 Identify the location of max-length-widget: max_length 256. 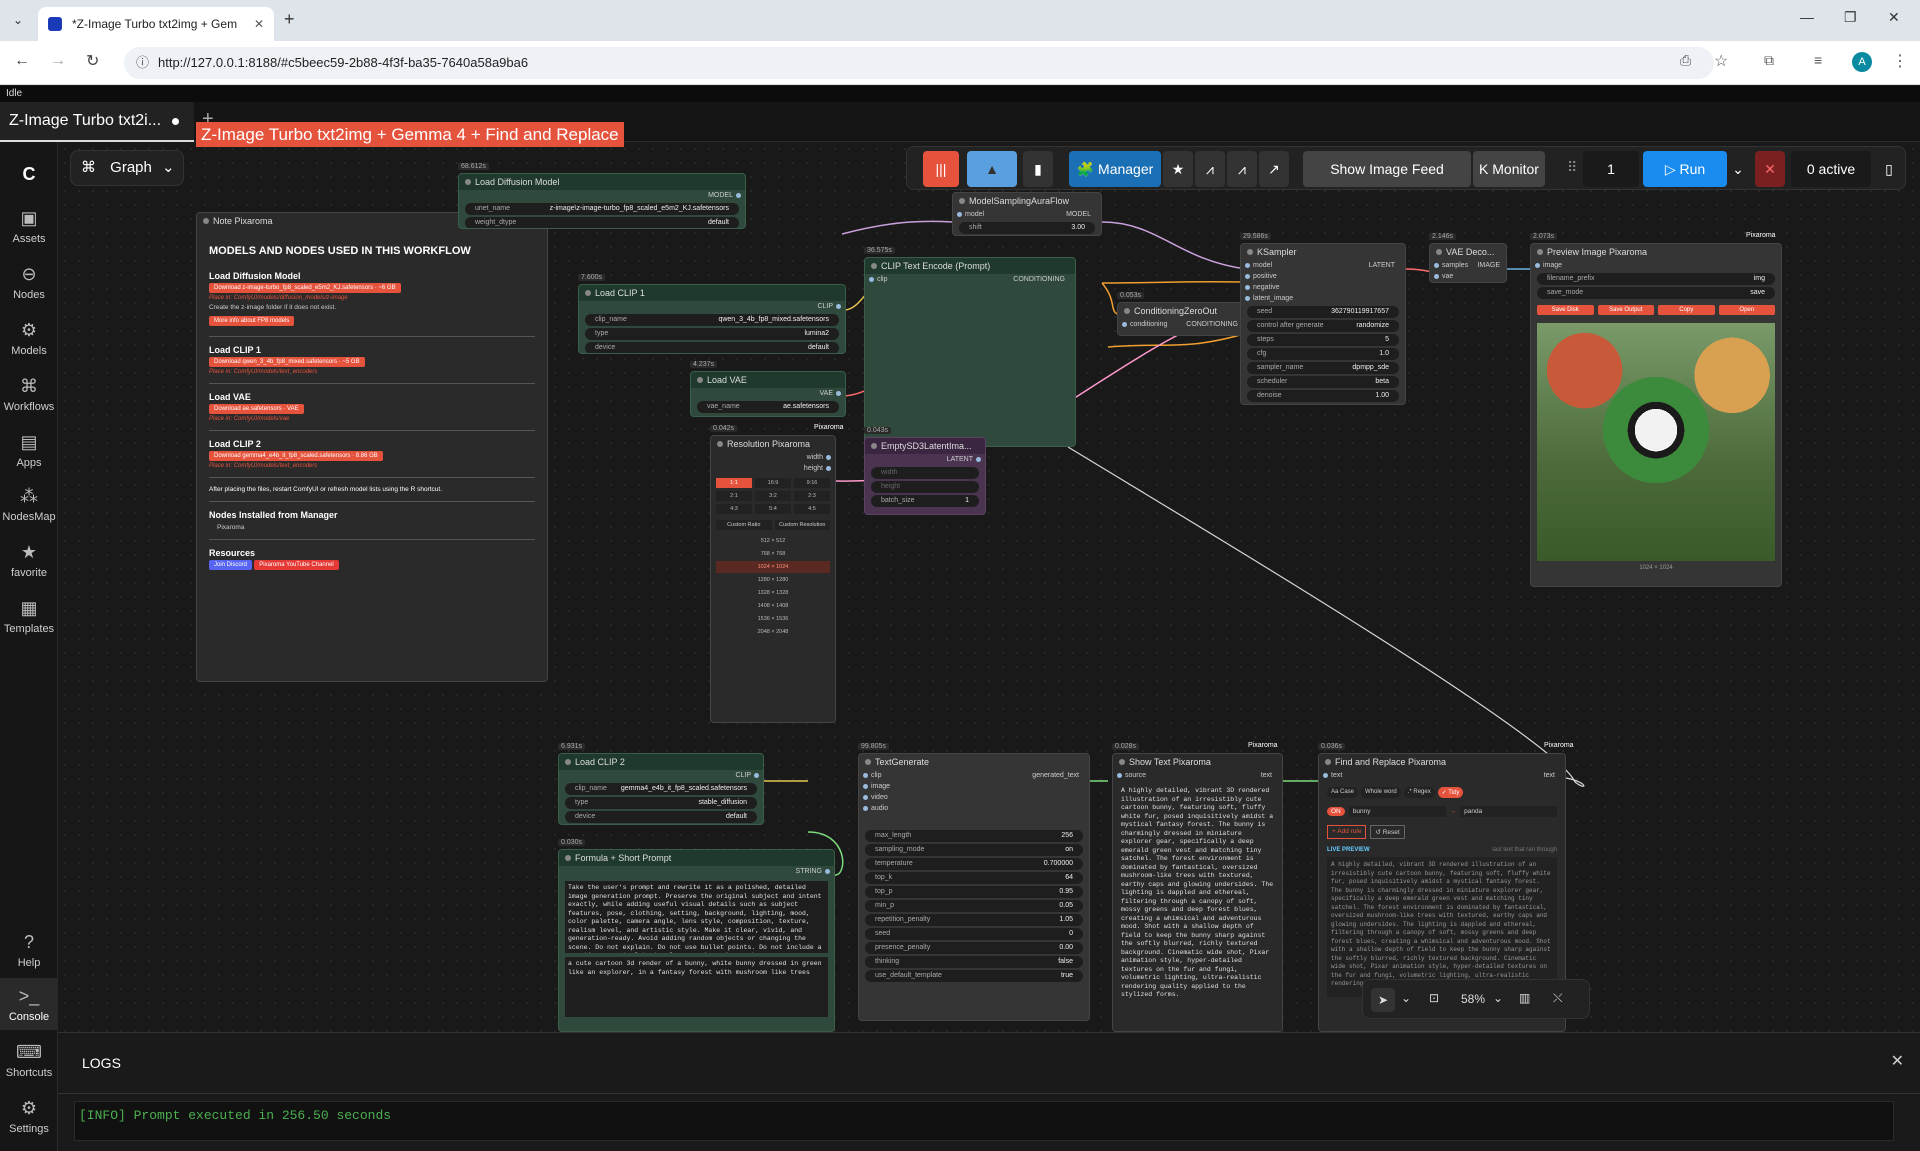
(974, 836).